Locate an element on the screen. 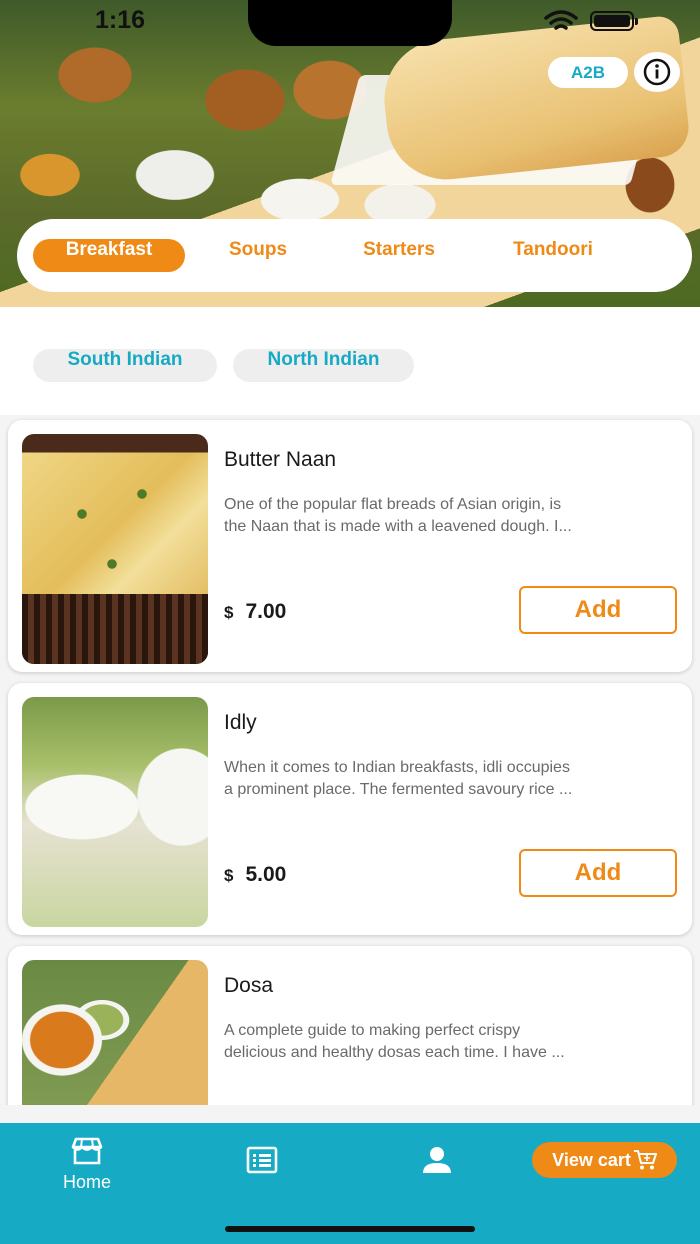  battery-icon is located at coordinates (614, 21).